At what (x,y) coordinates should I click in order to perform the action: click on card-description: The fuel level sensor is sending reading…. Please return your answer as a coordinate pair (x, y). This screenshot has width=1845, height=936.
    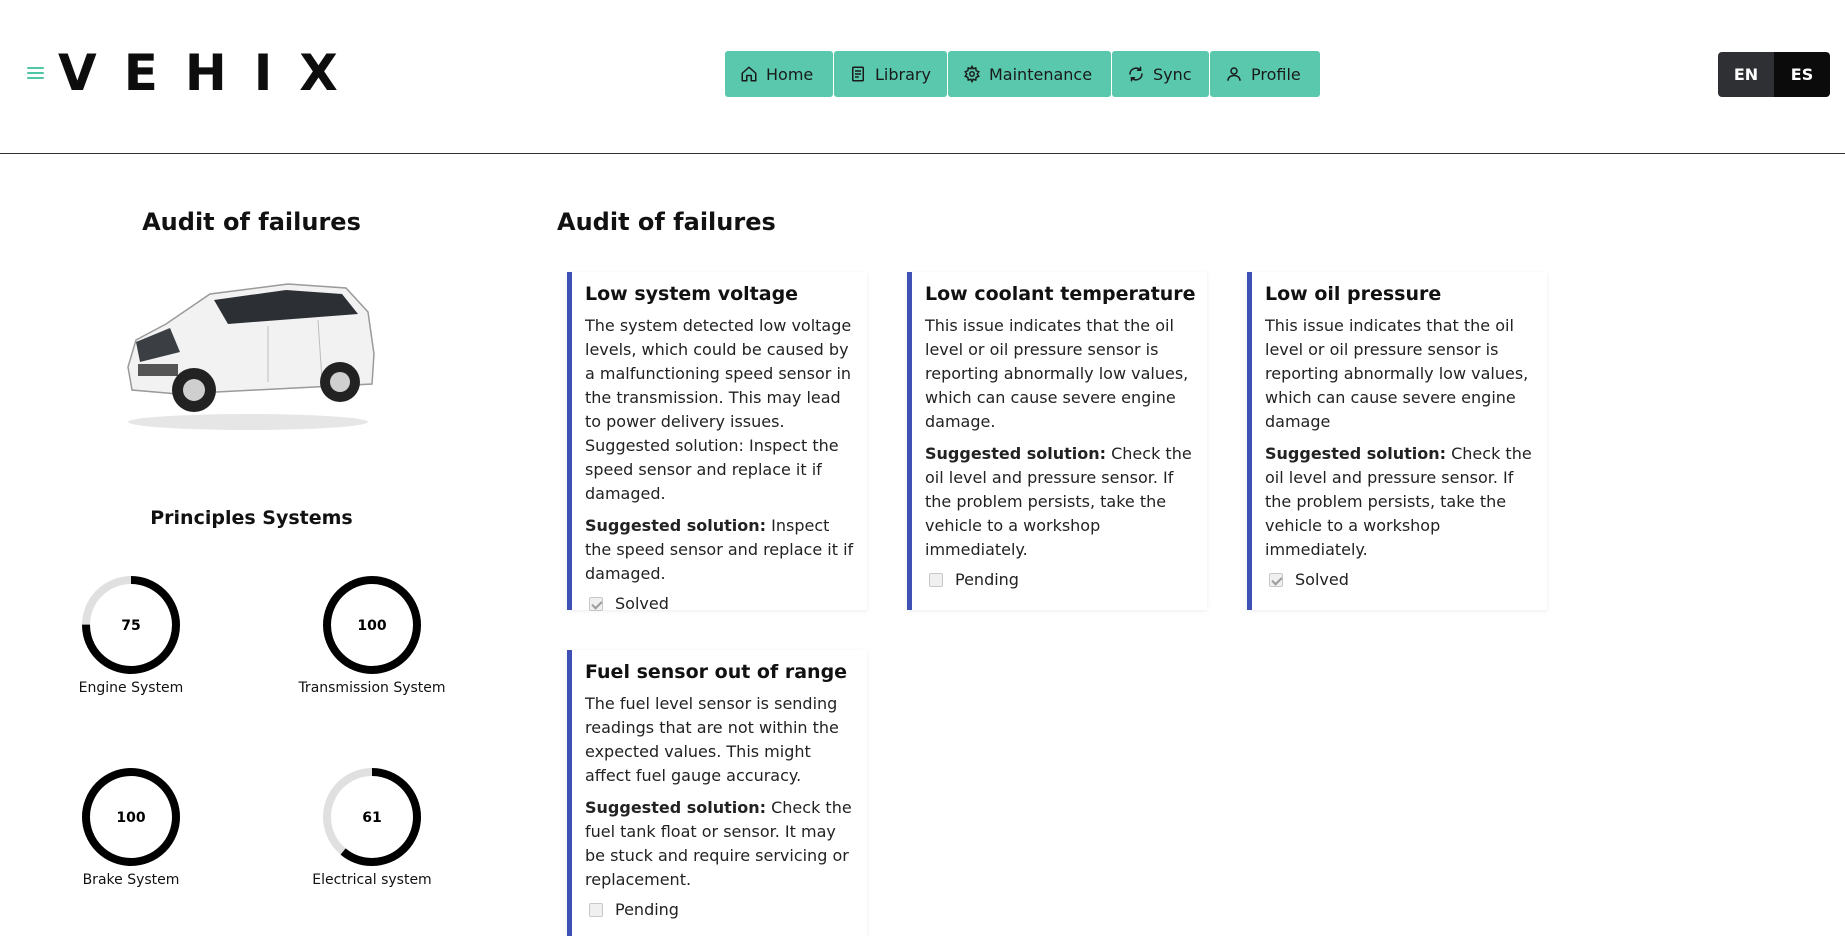
    Looking at the image, I should click on (712, 739).